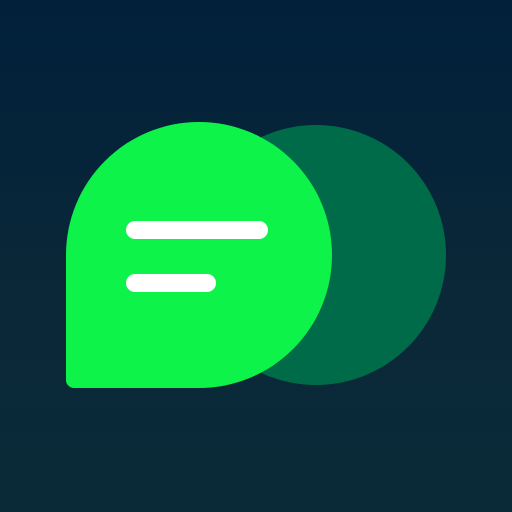 The image size is (512, 512). Describe the element at coordinates (171, 283) in the screenshot. I see `short-text-line-icon` at that location.